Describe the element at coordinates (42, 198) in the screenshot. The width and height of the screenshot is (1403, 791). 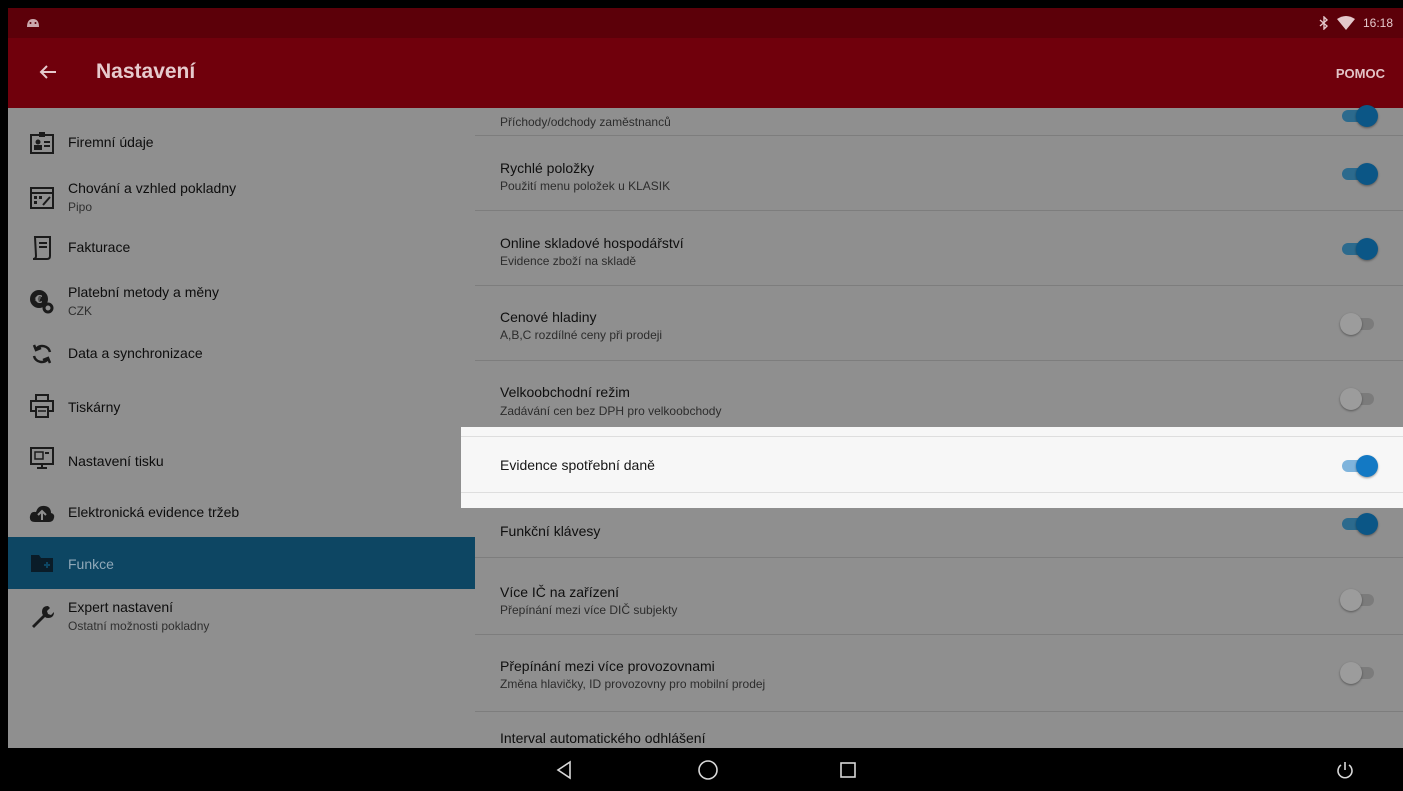
I see `register-icon` at that location.